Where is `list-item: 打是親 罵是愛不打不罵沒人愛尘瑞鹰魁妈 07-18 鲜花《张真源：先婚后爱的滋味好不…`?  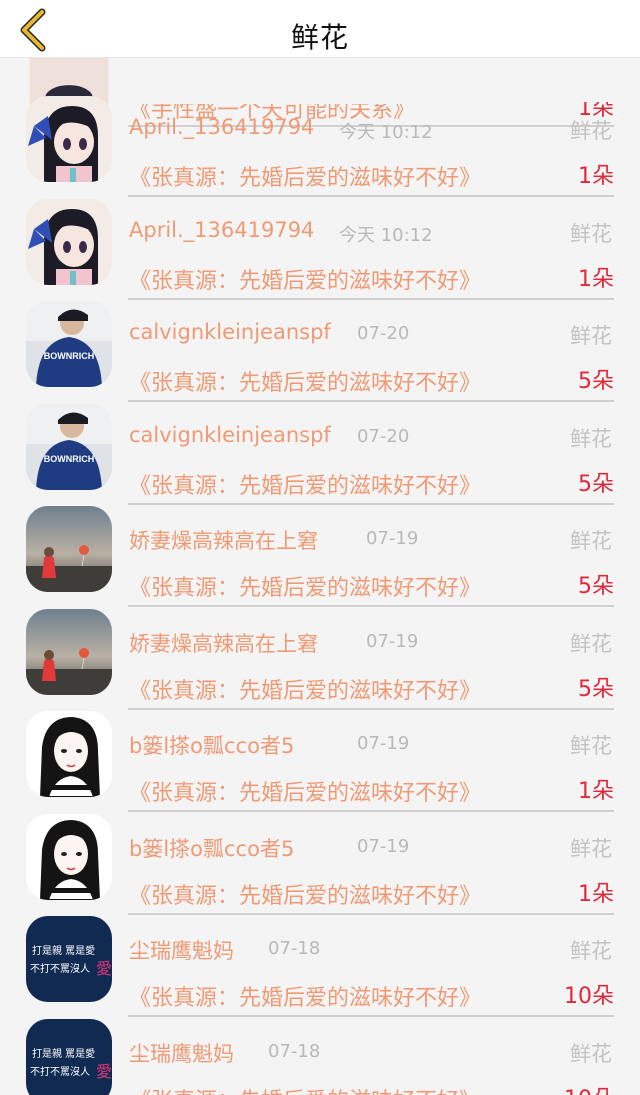 list-item: 打是親 罵是愛不打不罵沒人愛尘瑞鹰魁妈 07-18 鲜花《张真源：先婚后爱的滋味好不… is located at coordinates (320, 1050).